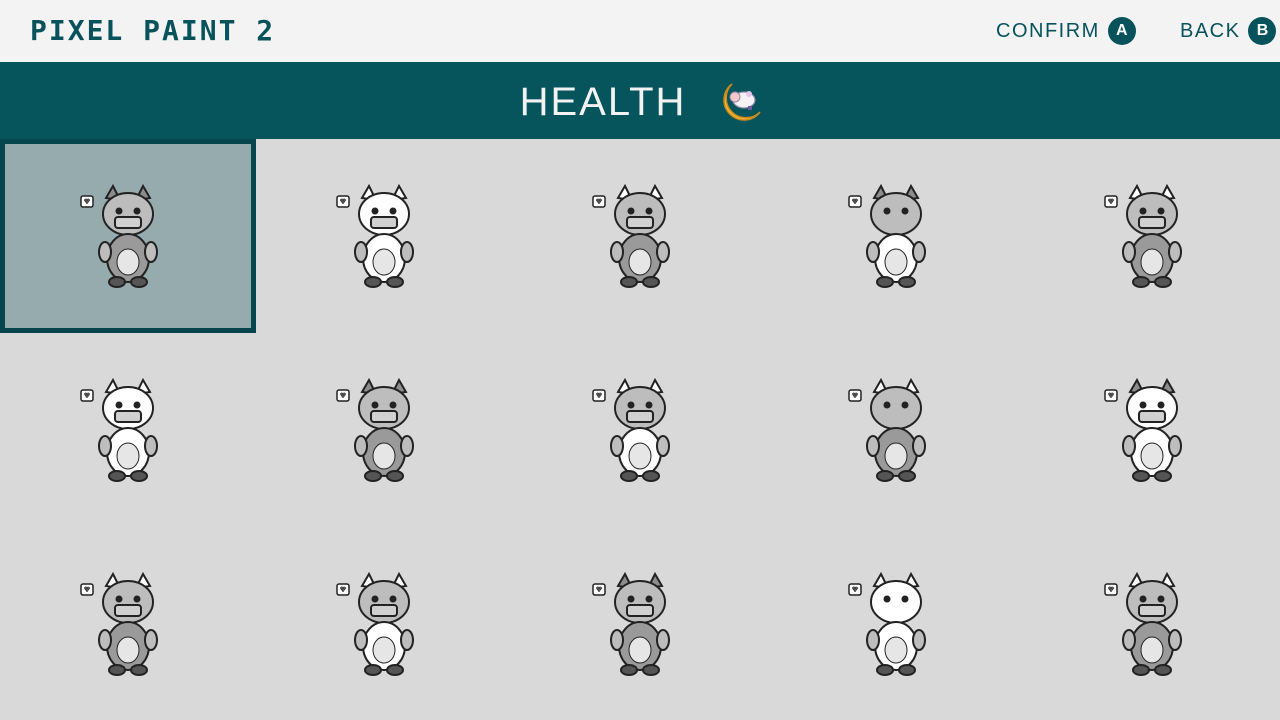 The width and height of the screenshot is (1280, 720). What do you see at coordinates (631, 235) in the screenshot?
I see `giraffe-mask-icon` at bounding box center [631, 235].